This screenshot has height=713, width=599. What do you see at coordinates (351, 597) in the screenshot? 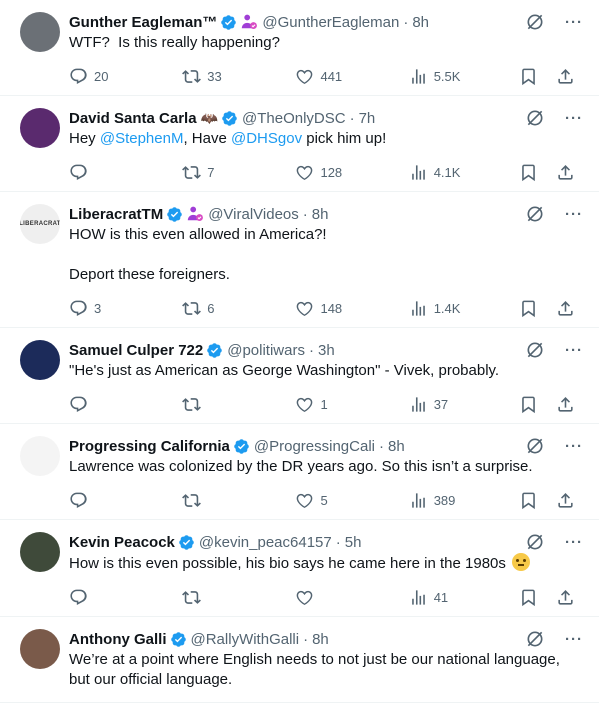
I see `like-button` at bounding box center [351, 597].